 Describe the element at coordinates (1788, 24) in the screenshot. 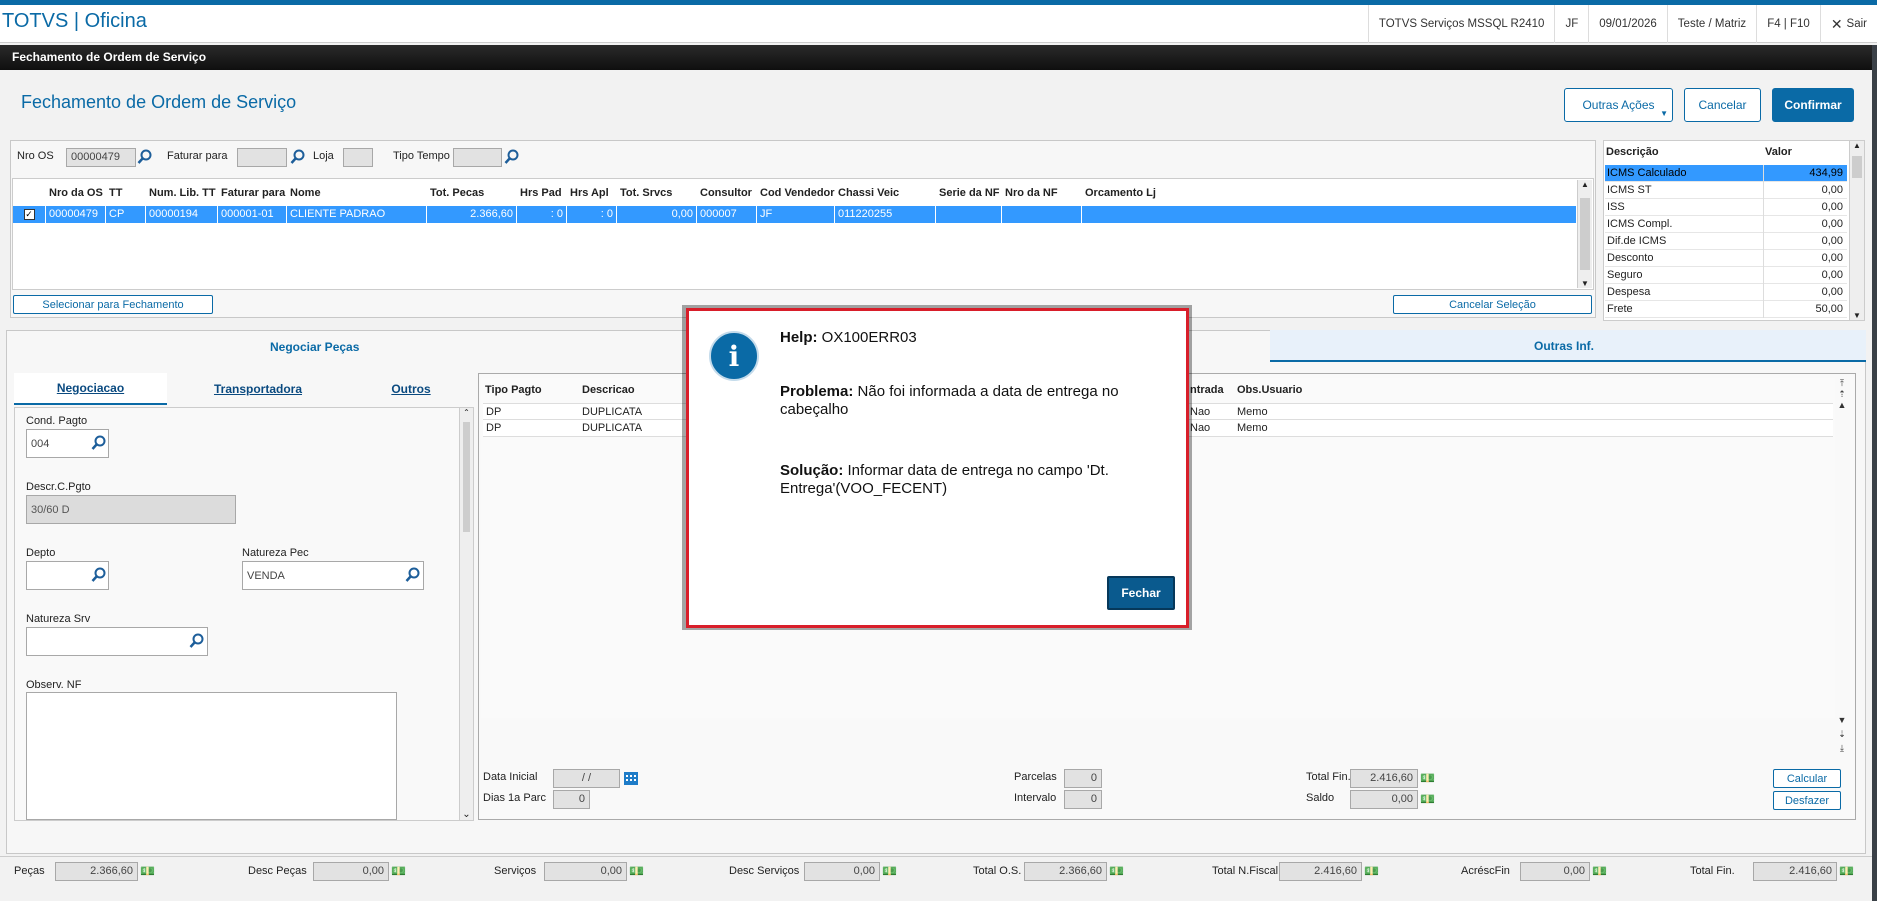

I see `shortcuts-label: F4 | F10` at that location.